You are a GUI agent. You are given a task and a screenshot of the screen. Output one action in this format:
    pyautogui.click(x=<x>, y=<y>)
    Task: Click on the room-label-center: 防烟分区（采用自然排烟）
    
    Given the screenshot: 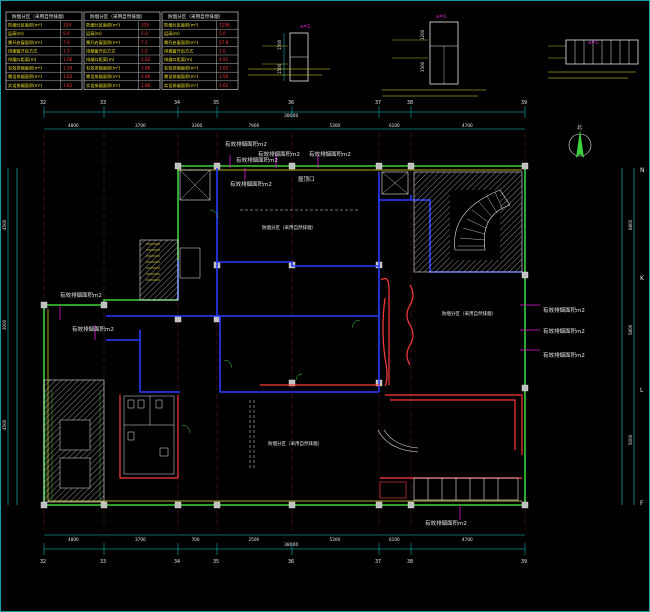 What is the action you would take?
    pyautogui.click(x=289, y=227)
    